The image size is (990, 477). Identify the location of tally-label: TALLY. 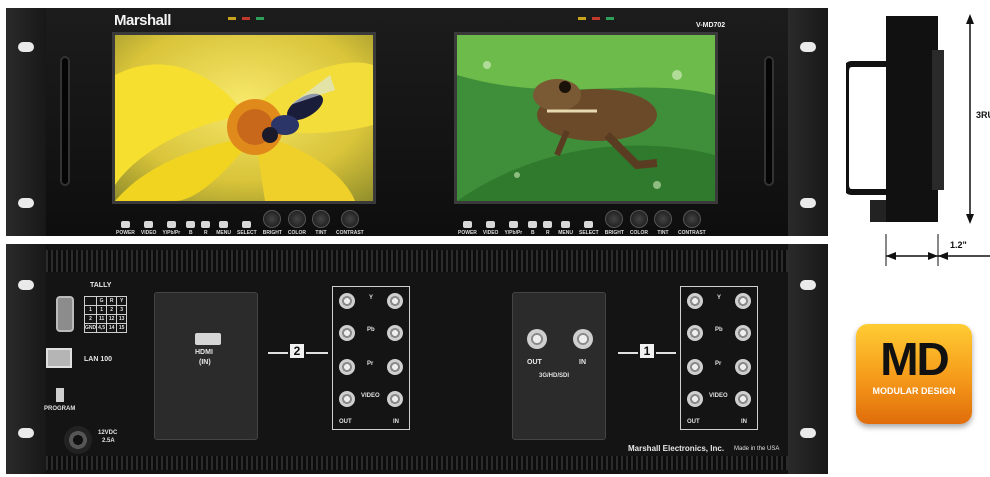
(101, 285).